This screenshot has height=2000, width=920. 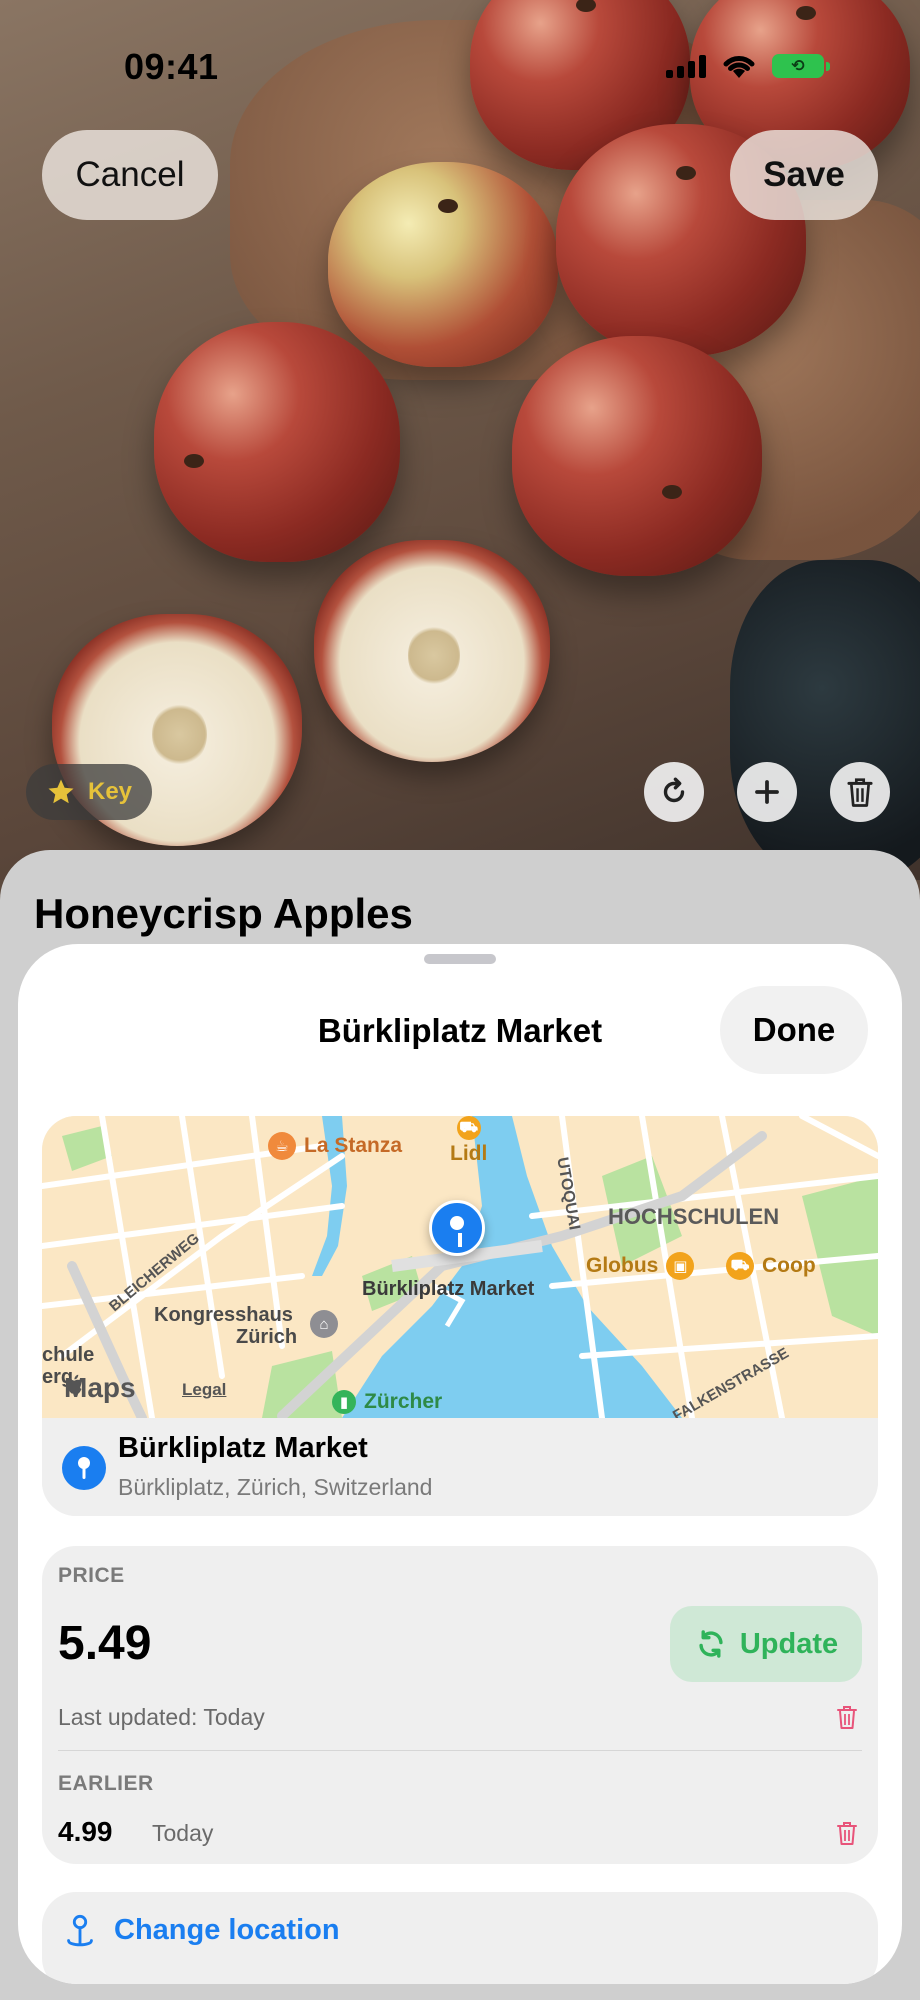 What do you see at coordinates (801, 66) in the screenshot?
I see `battery-charging-icon: ⟲` at bounding box center [801, 66].